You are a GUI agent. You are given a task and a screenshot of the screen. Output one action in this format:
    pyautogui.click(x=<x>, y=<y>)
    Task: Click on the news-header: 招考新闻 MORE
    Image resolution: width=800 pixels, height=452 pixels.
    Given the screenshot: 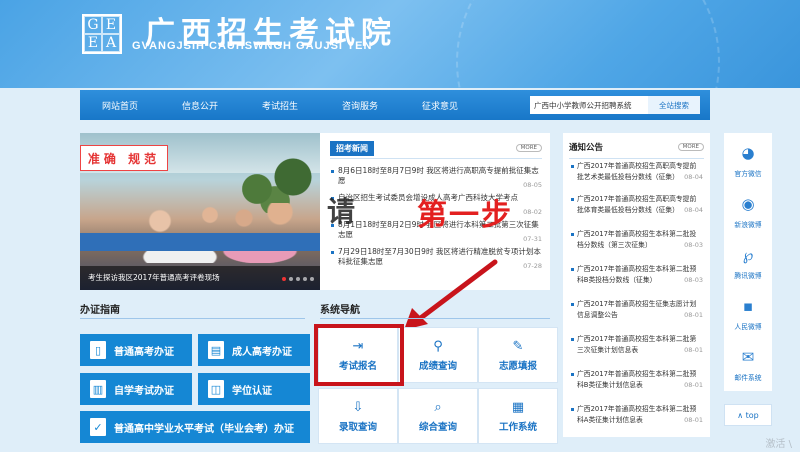 What is the action you would take?
    pyautogui.click(x=436, y=150)
    